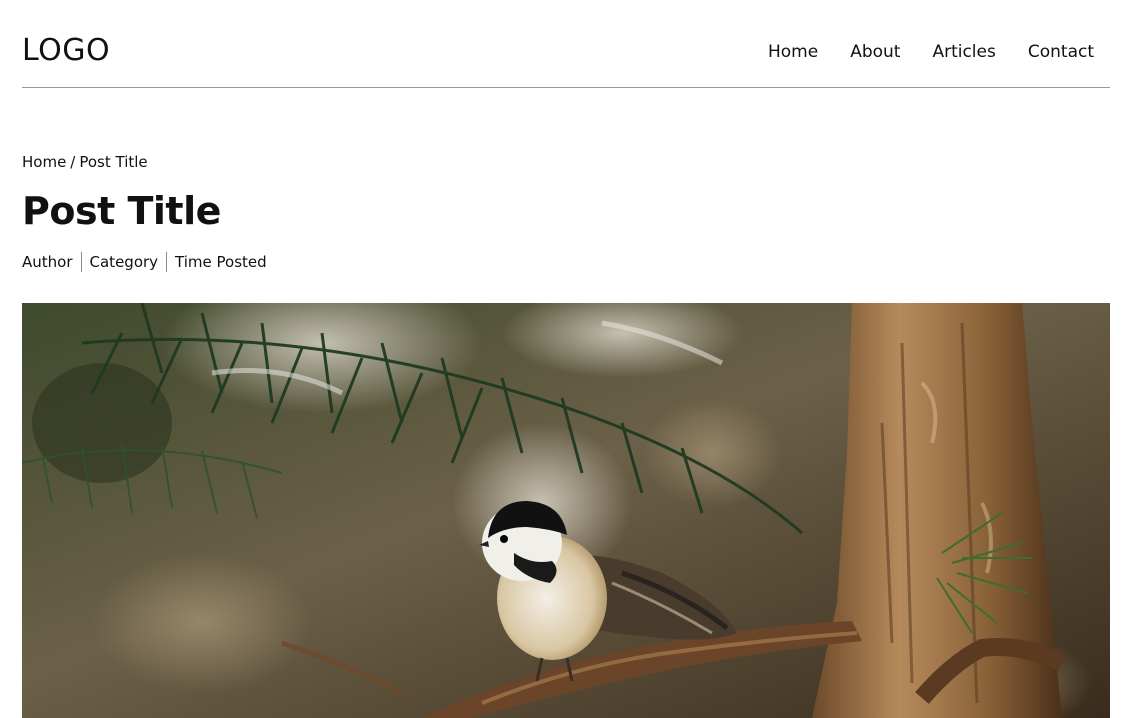 This screenshot has width=1130, height=718. Describe the element at coordinates (566, 44) in the screenshot. I see `site-header: LOGO Home About Articles Contact` at that location.